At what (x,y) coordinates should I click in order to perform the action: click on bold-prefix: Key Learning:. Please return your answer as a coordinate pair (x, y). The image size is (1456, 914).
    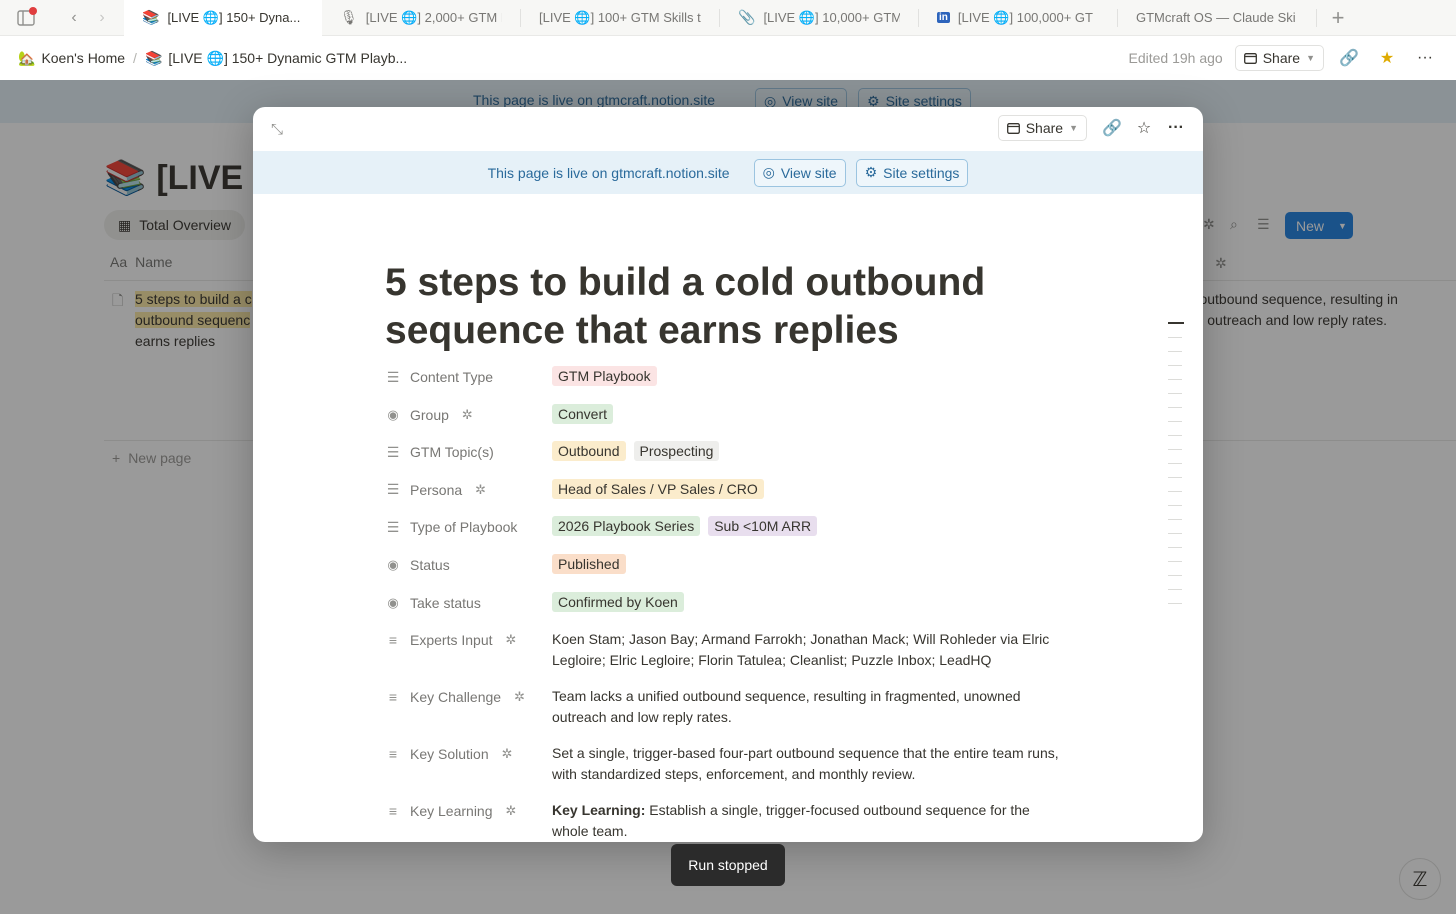
    Looking at the image, I should click on (599, 810).